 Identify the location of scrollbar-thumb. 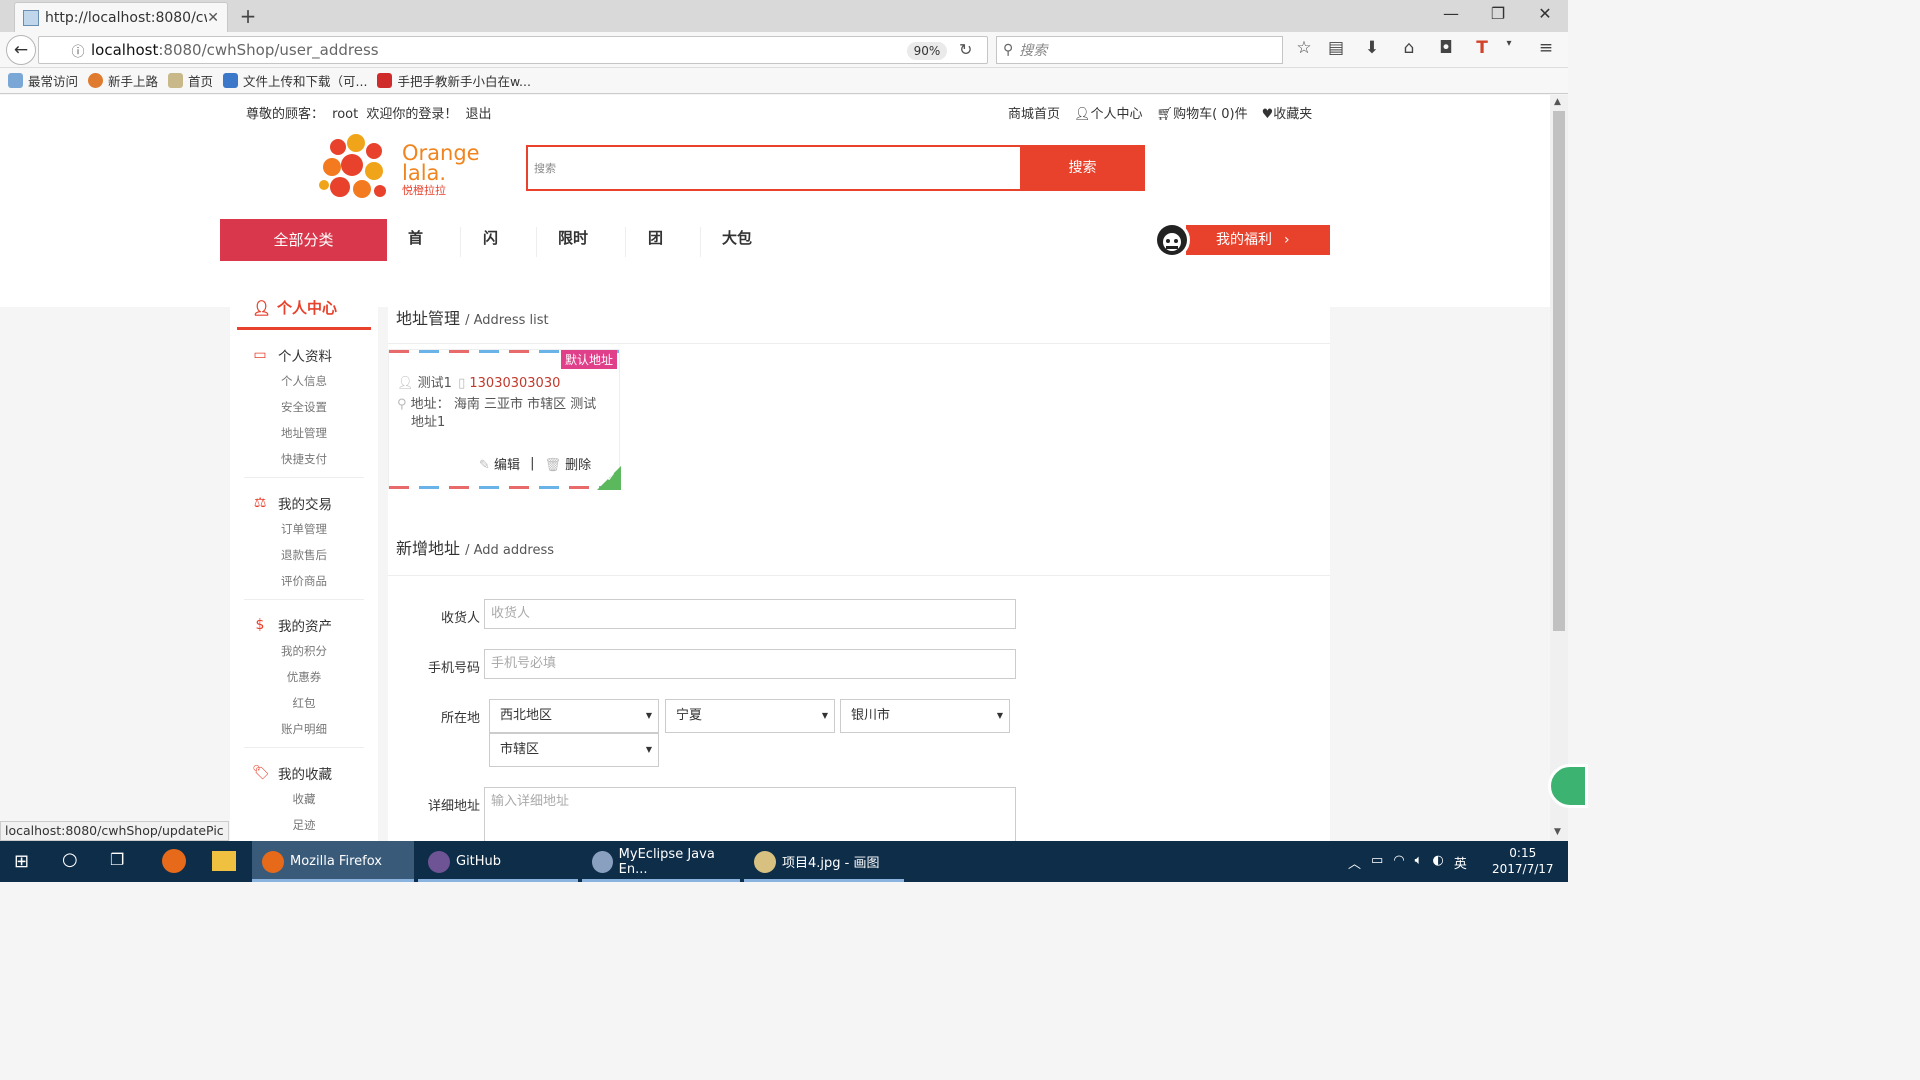
(1559, 371).